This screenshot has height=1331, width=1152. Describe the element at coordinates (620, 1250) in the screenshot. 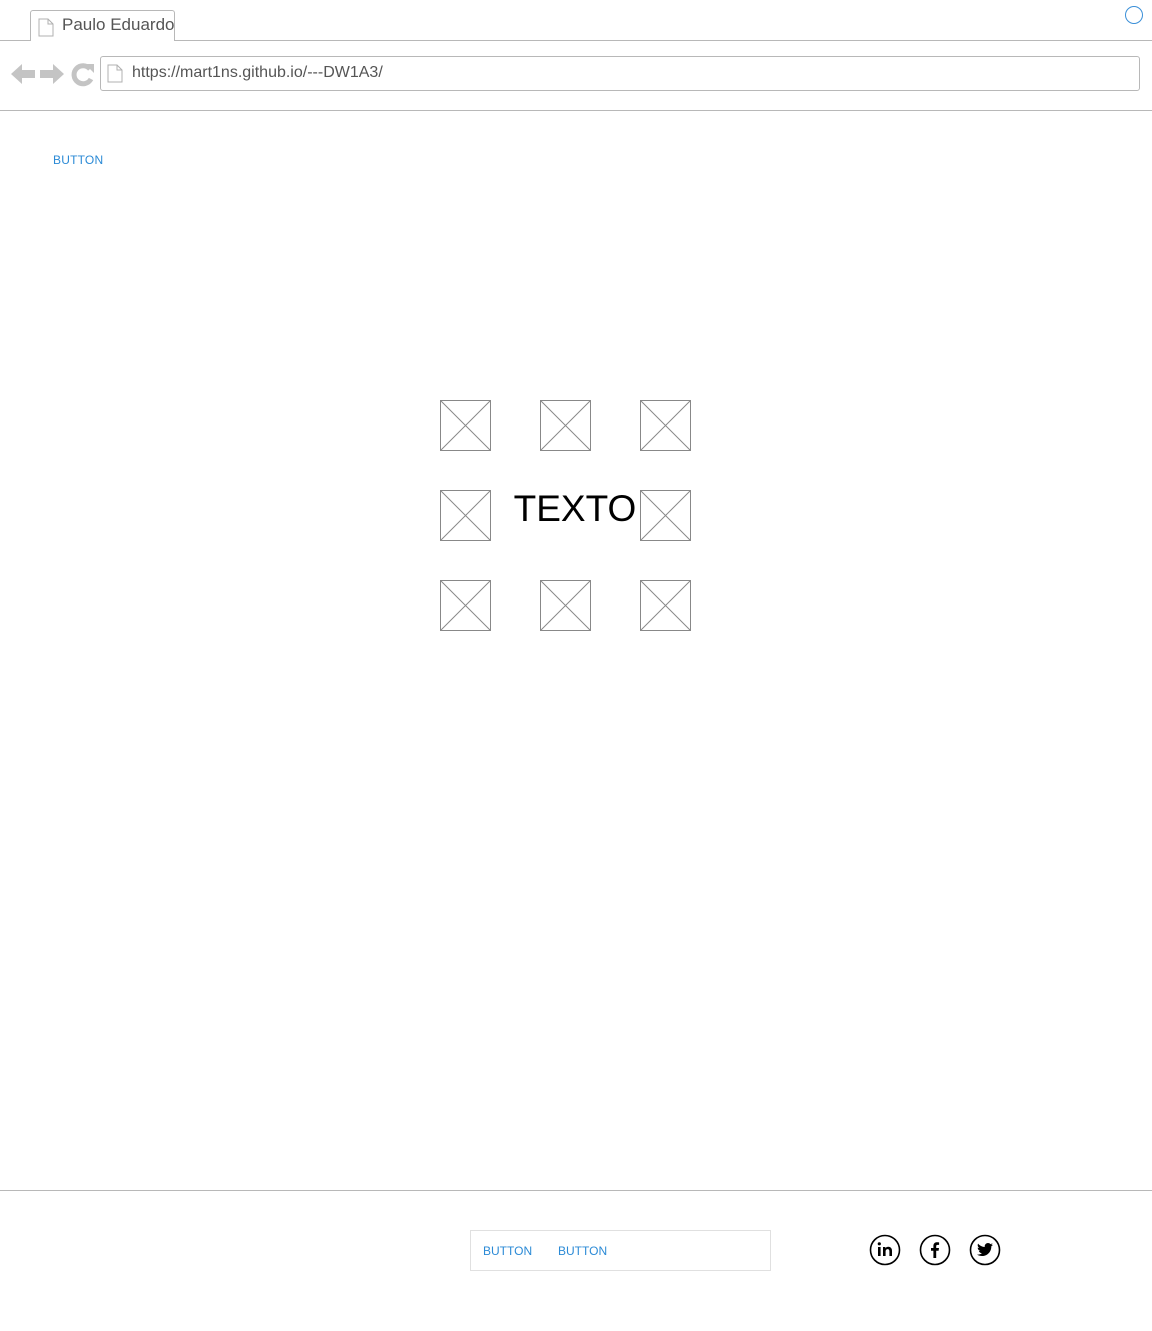

I see `footer-nav: BUTTON BUTTON` at that location.